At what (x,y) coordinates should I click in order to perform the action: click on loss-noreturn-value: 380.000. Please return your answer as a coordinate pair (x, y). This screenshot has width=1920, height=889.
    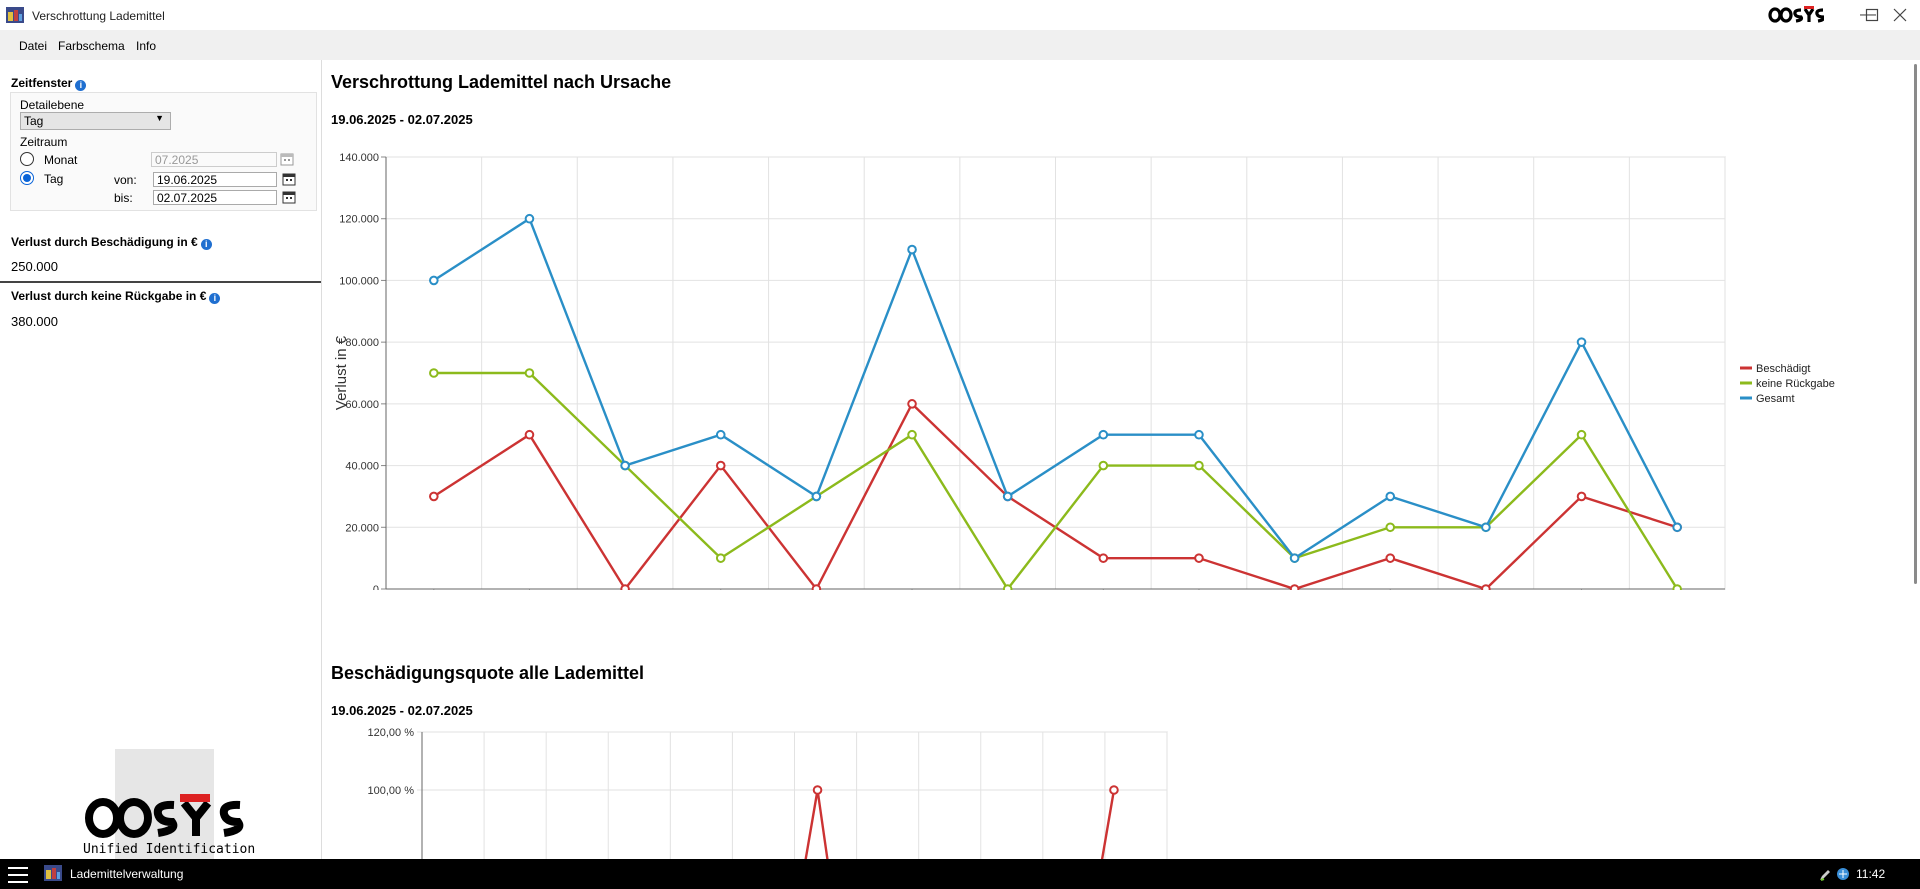
    Looking at the image, I should click on (34, 321).